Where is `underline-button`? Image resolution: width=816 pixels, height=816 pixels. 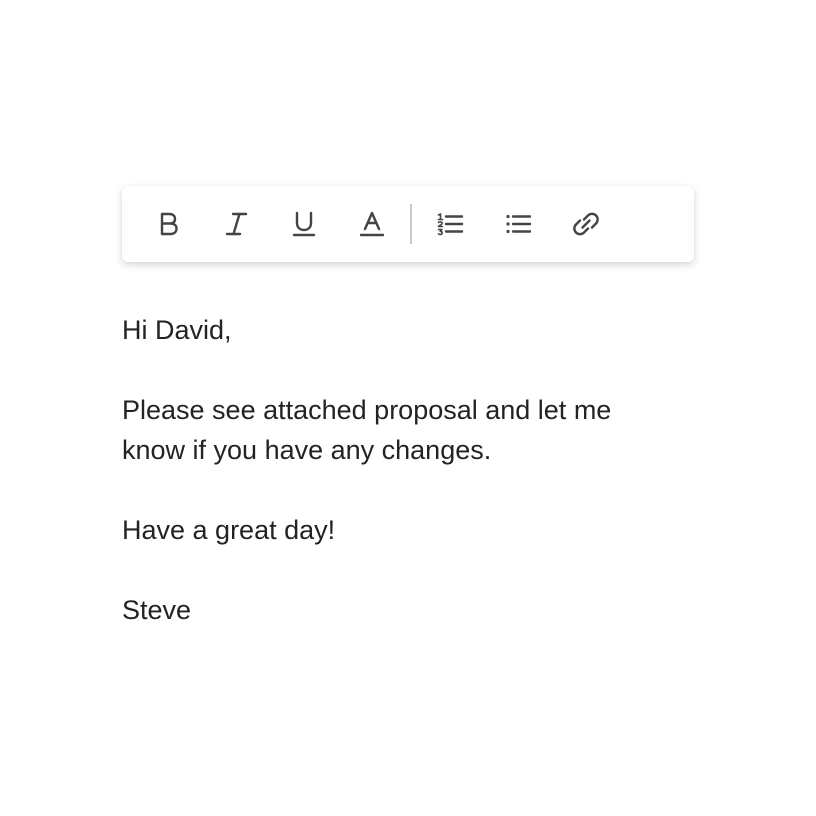 underline-button is located at coordinates (304, 224).